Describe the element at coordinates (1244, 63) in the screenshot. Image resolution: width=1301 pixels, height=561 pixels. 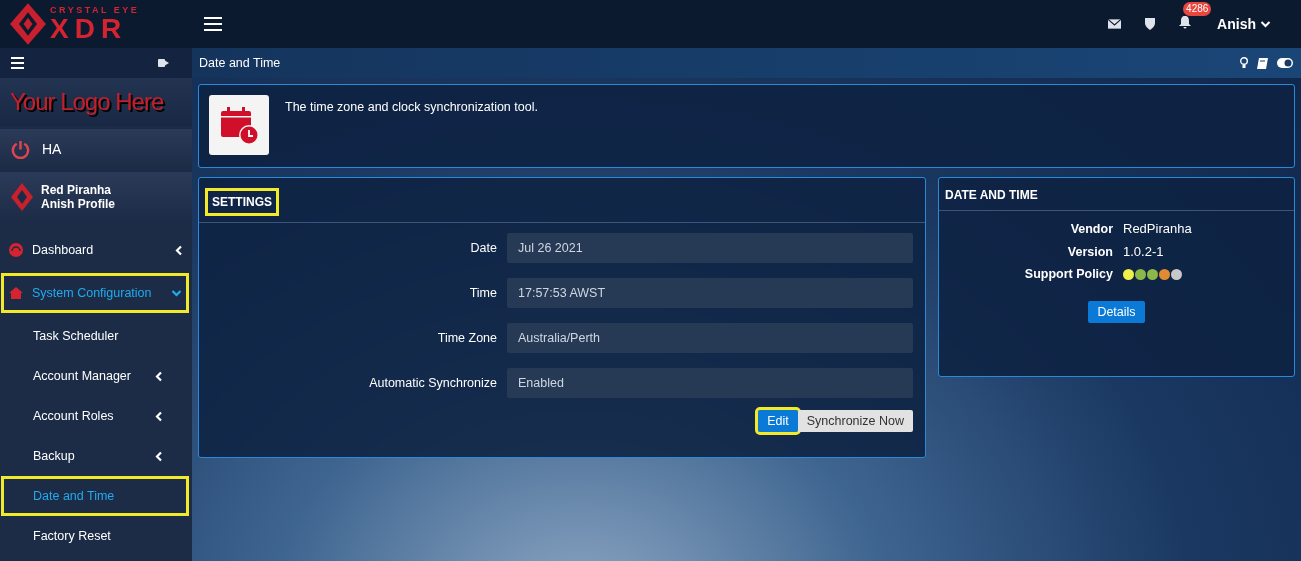
I see `lightbulb-icon` at that location.